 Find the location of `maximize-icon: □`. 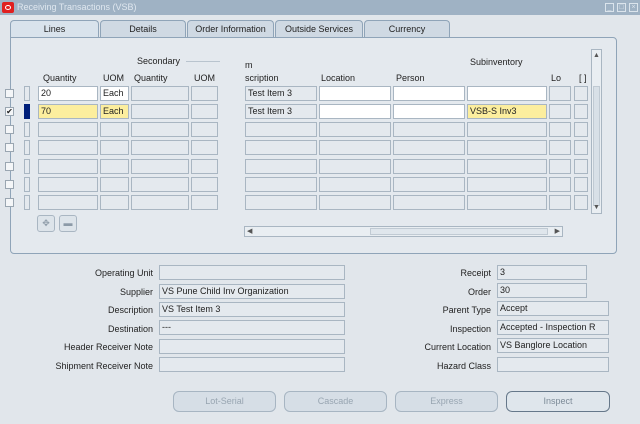

maximize-icon: □ is located at coordinates (621, 7).